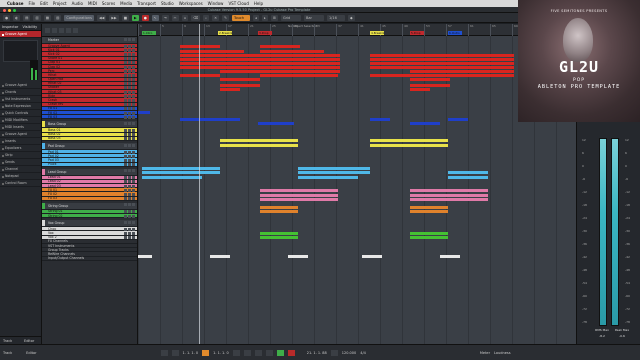 This screenshot has width=640, height=360. Describe the element at coordinates (10, 27) in the screenshot. I see `tab-inspector: Inspector` at that location.